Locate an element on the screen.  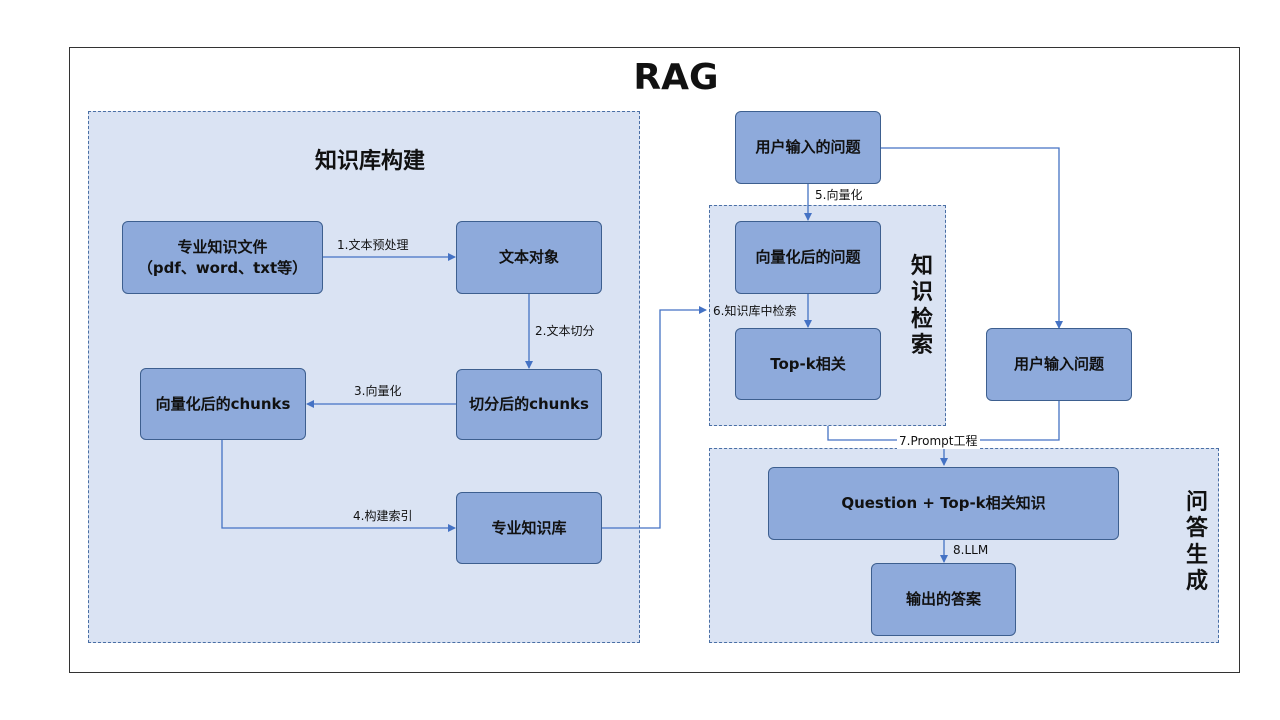
node-doc-files: 专业知识文件 （pdf、word、txt等） is located at coordinates (222, 257).